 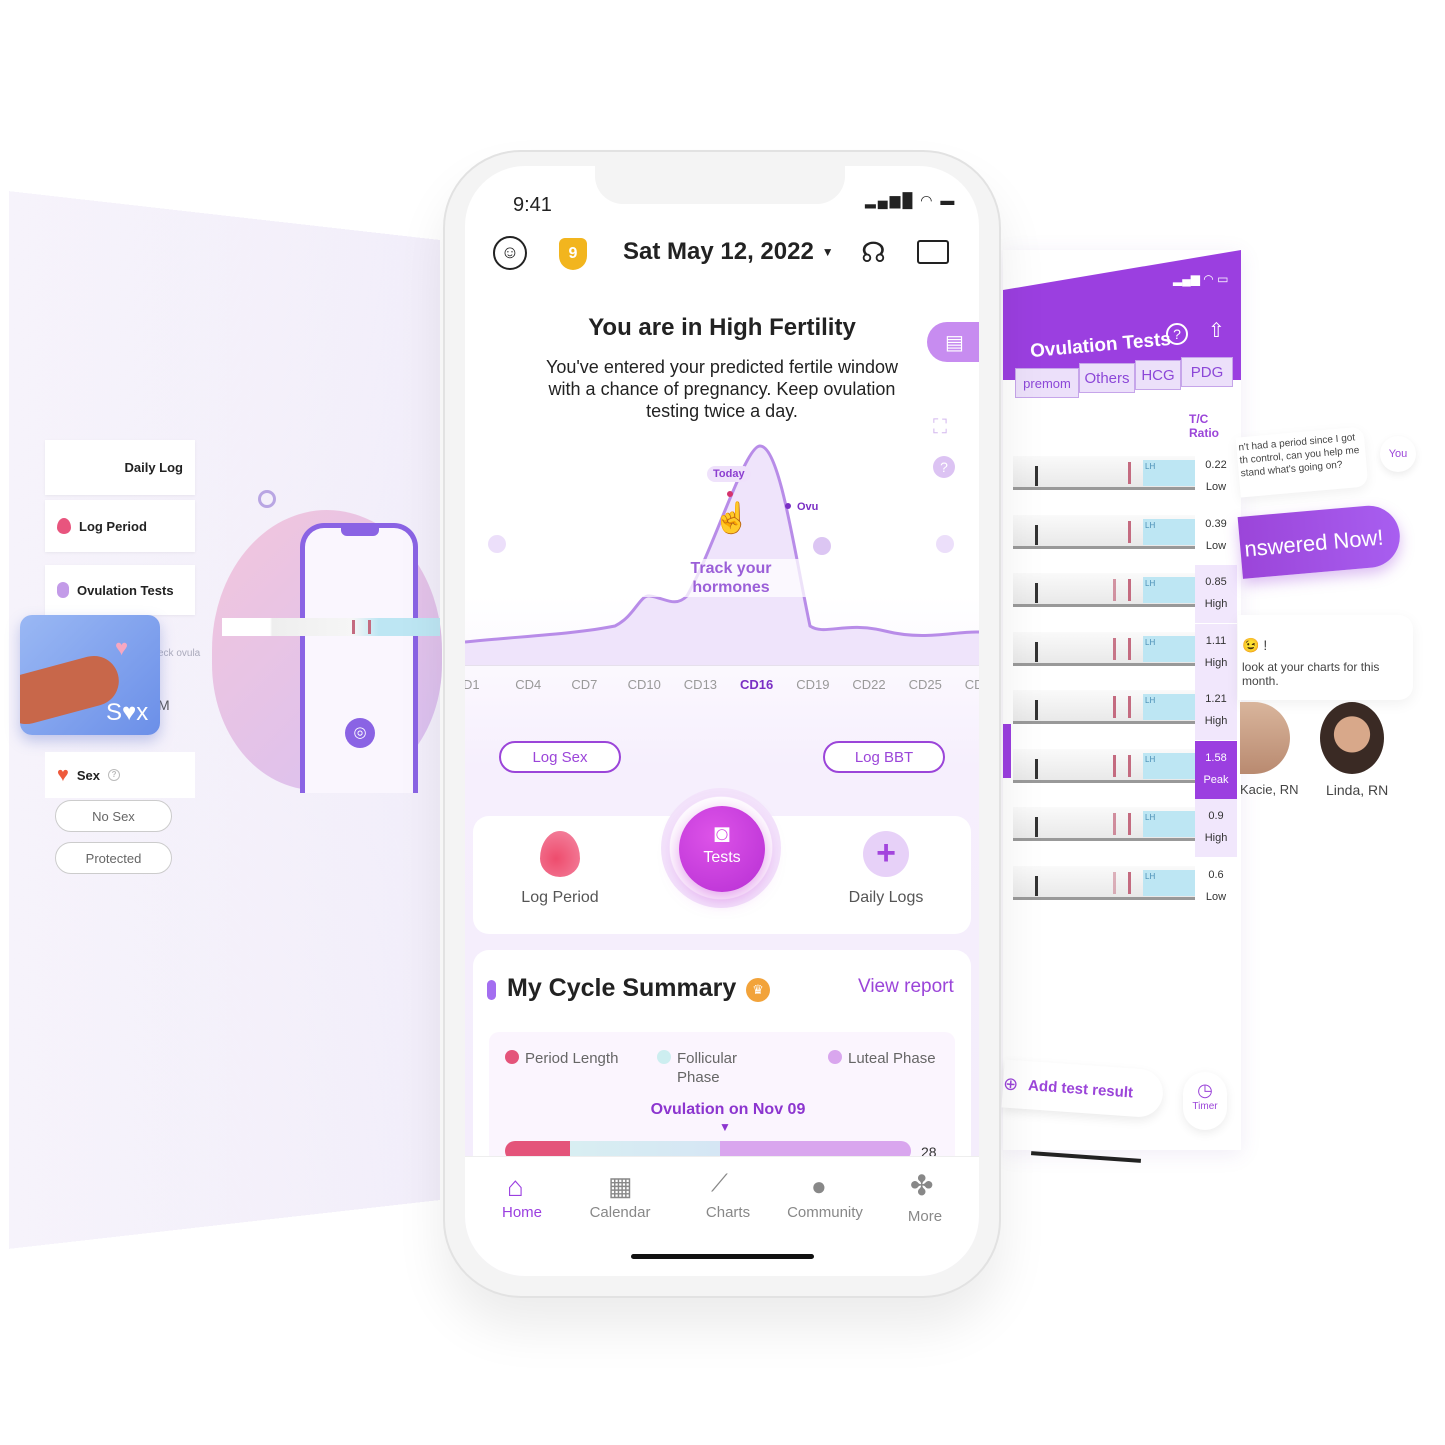 What do you see at coordinates (360, 733) in the screenshot?
I see `camera-icon: ◎` at bounding box center [360, 733].